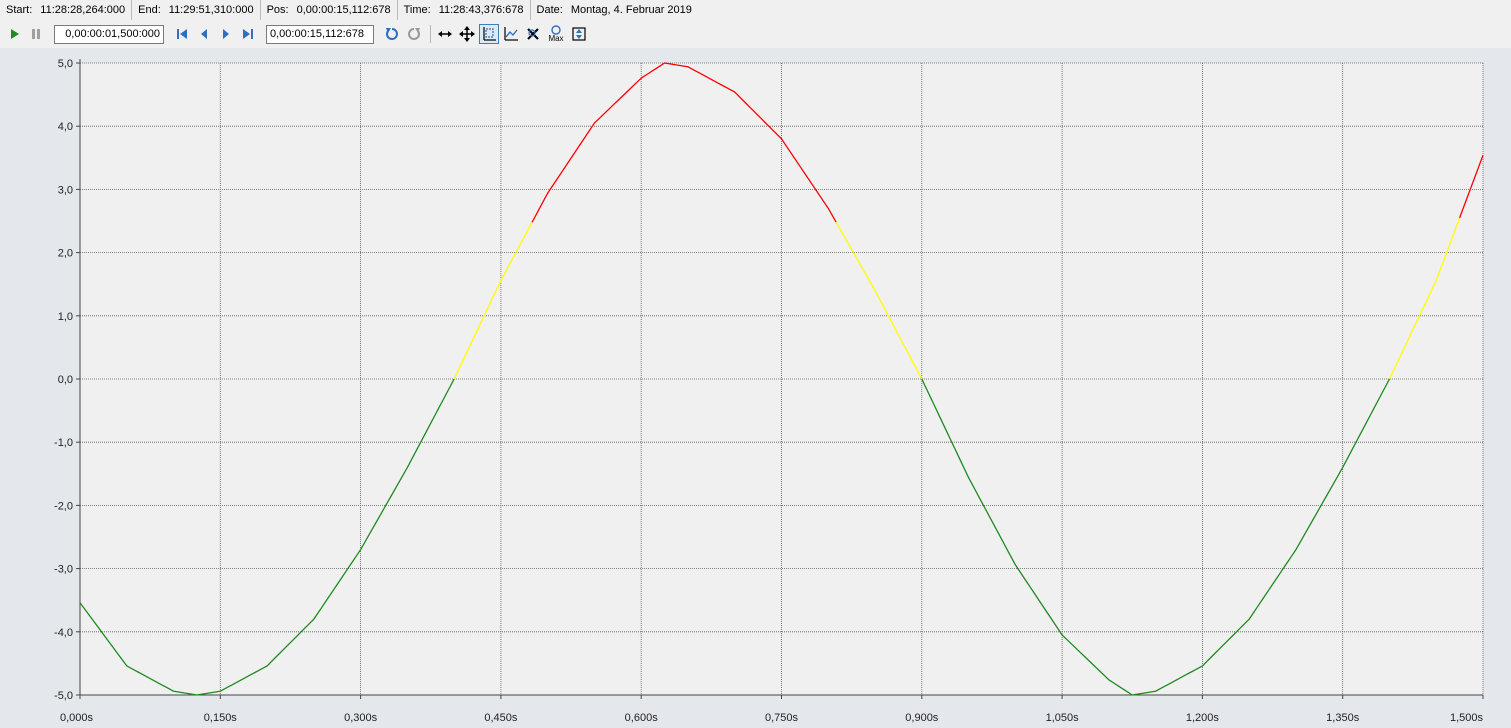  I want to click on y-tick-label: 2,0, so click(65, 254).